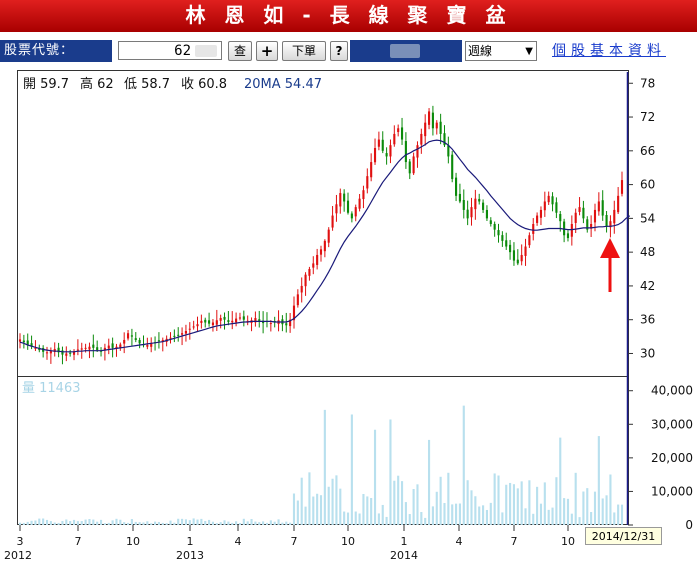 This screenshot has height=567, width=697. I want to click on price-tick-label: 30, so click(647, 353).